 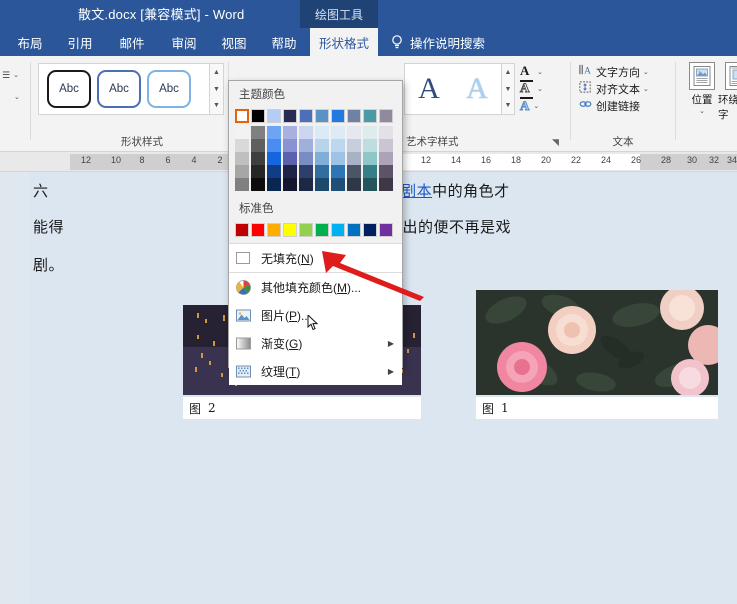 I want to click on wordart-styles-gallery: A A, so click(x=453, y=89).